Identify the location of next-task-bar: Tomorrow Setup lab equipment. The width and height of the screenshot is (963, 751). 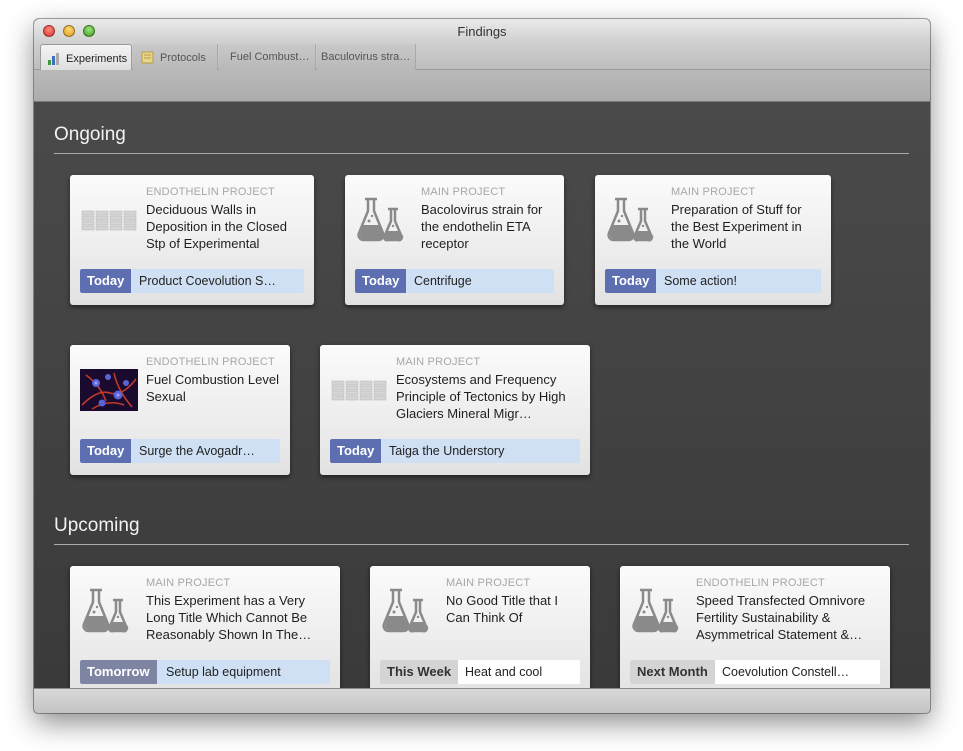
(205, 672).